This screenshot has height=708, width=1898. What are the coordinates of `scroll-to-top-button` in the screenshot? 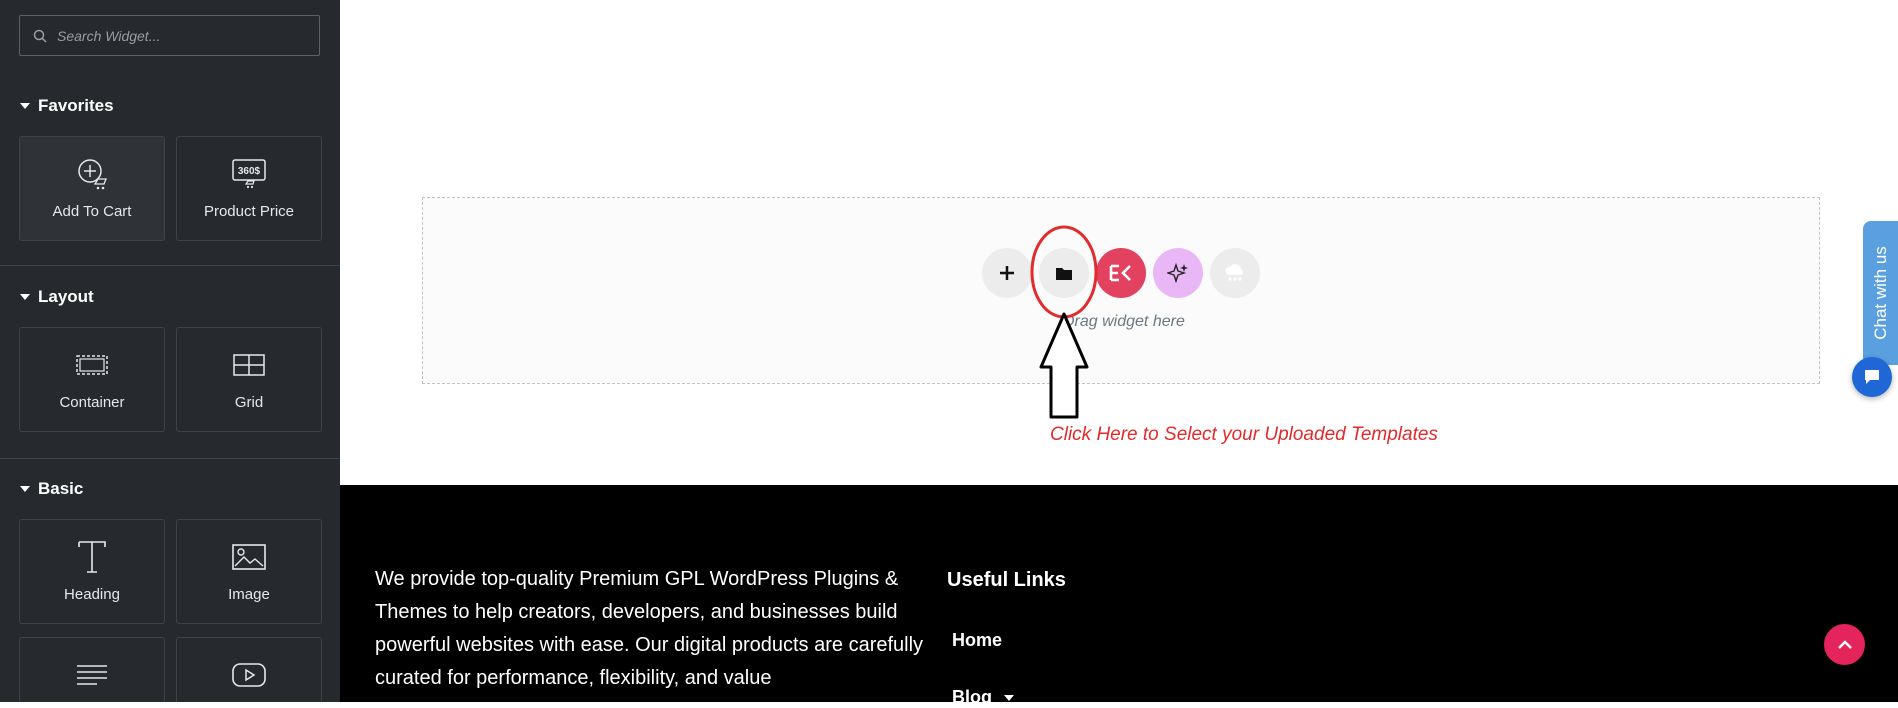 It's located at (1844, 644).